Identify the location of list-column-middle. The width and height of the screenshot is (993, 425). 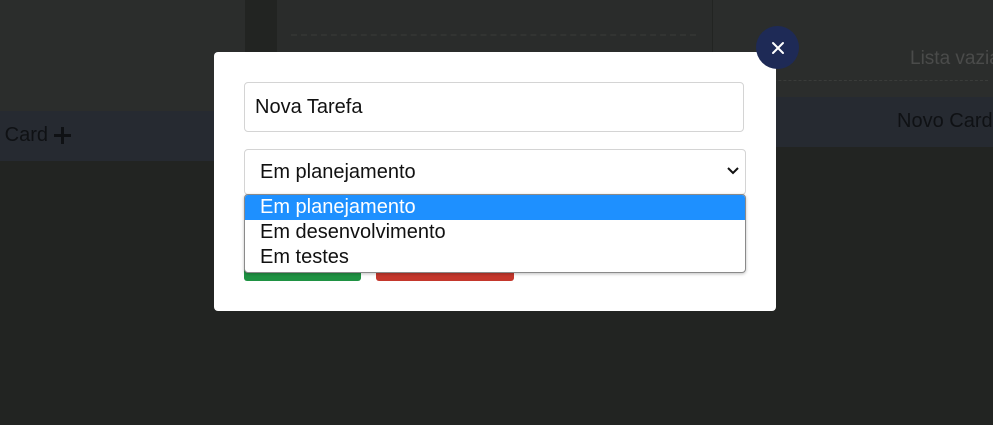
(494, 30).